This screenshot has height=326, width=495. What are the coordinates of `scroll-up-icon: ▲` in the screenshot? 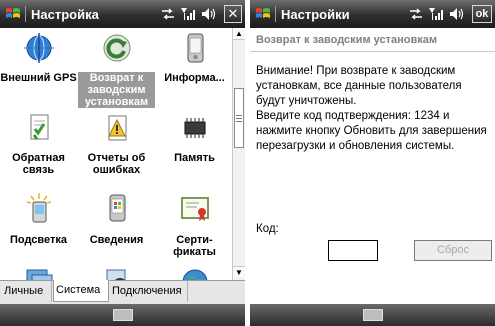 It's located at (239, 34).